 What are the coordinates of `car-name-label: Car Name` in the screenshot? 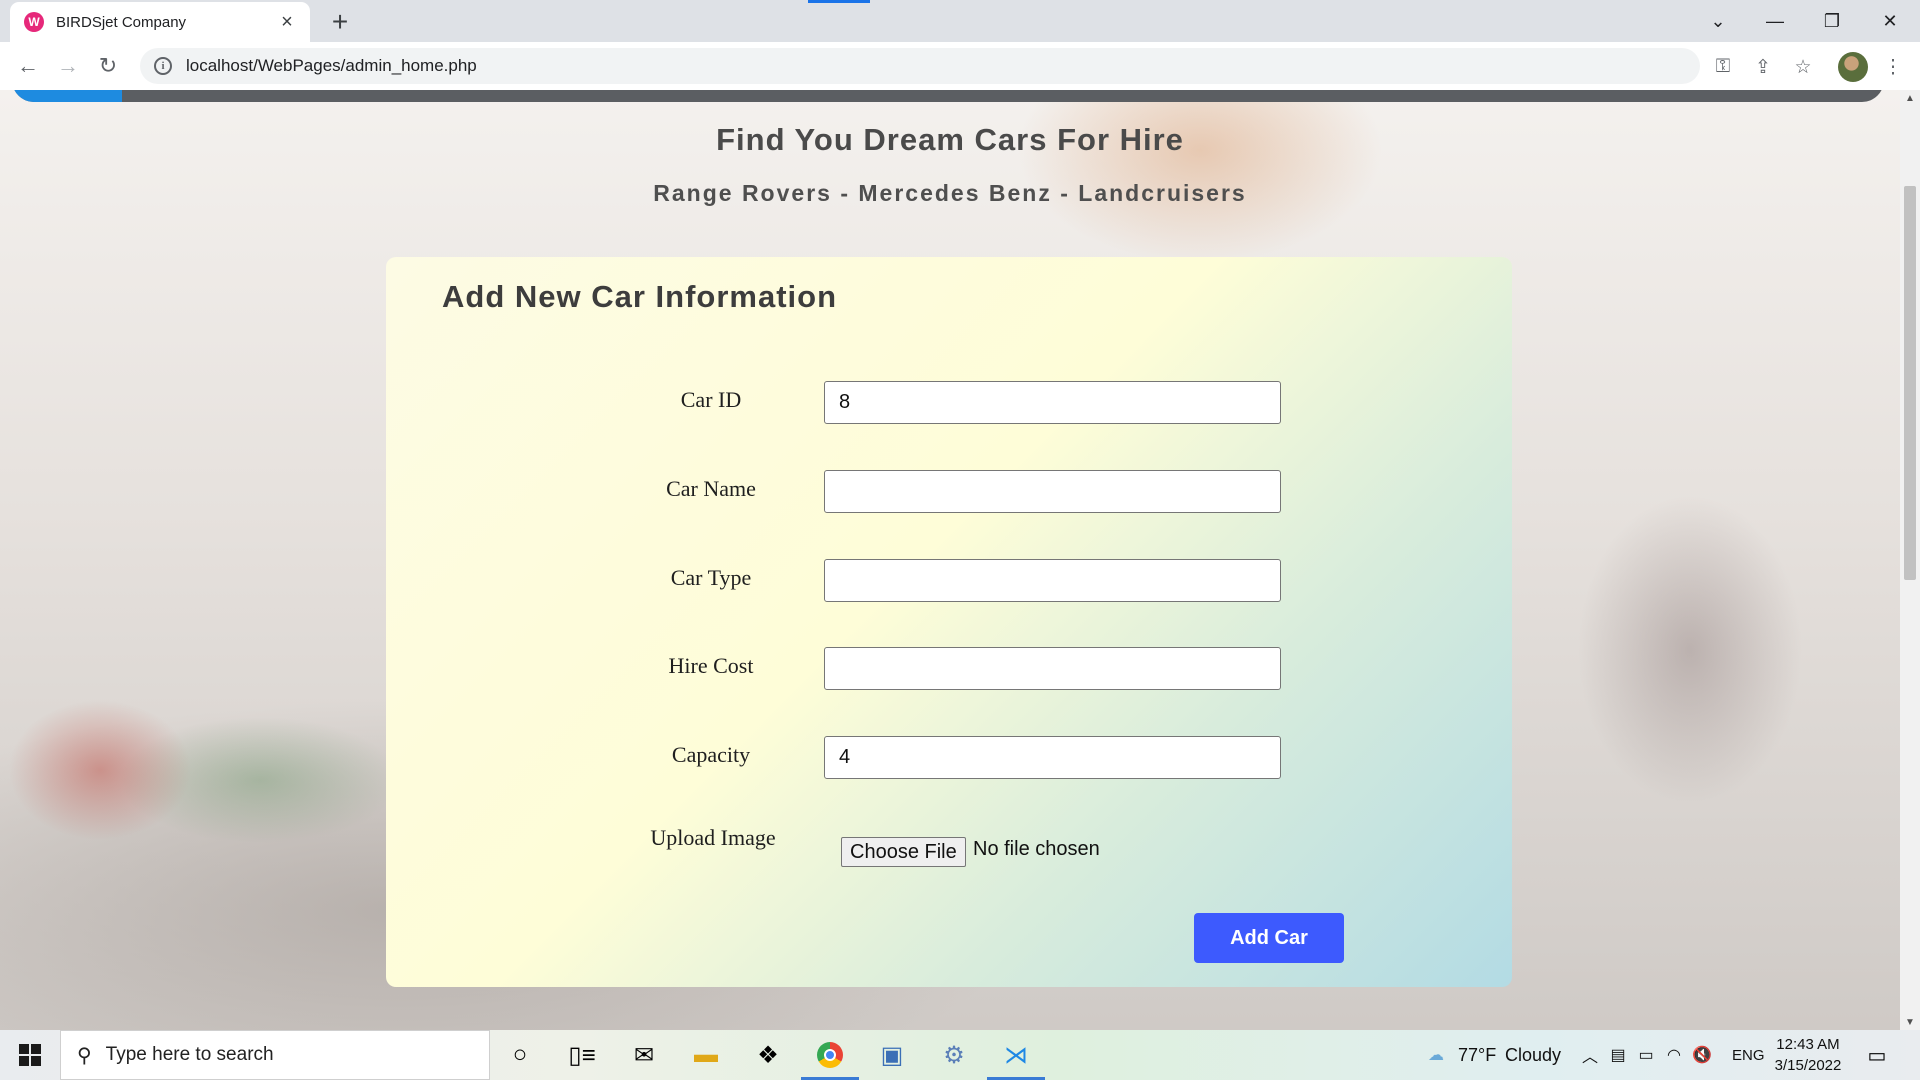 It's located at (711, 488).